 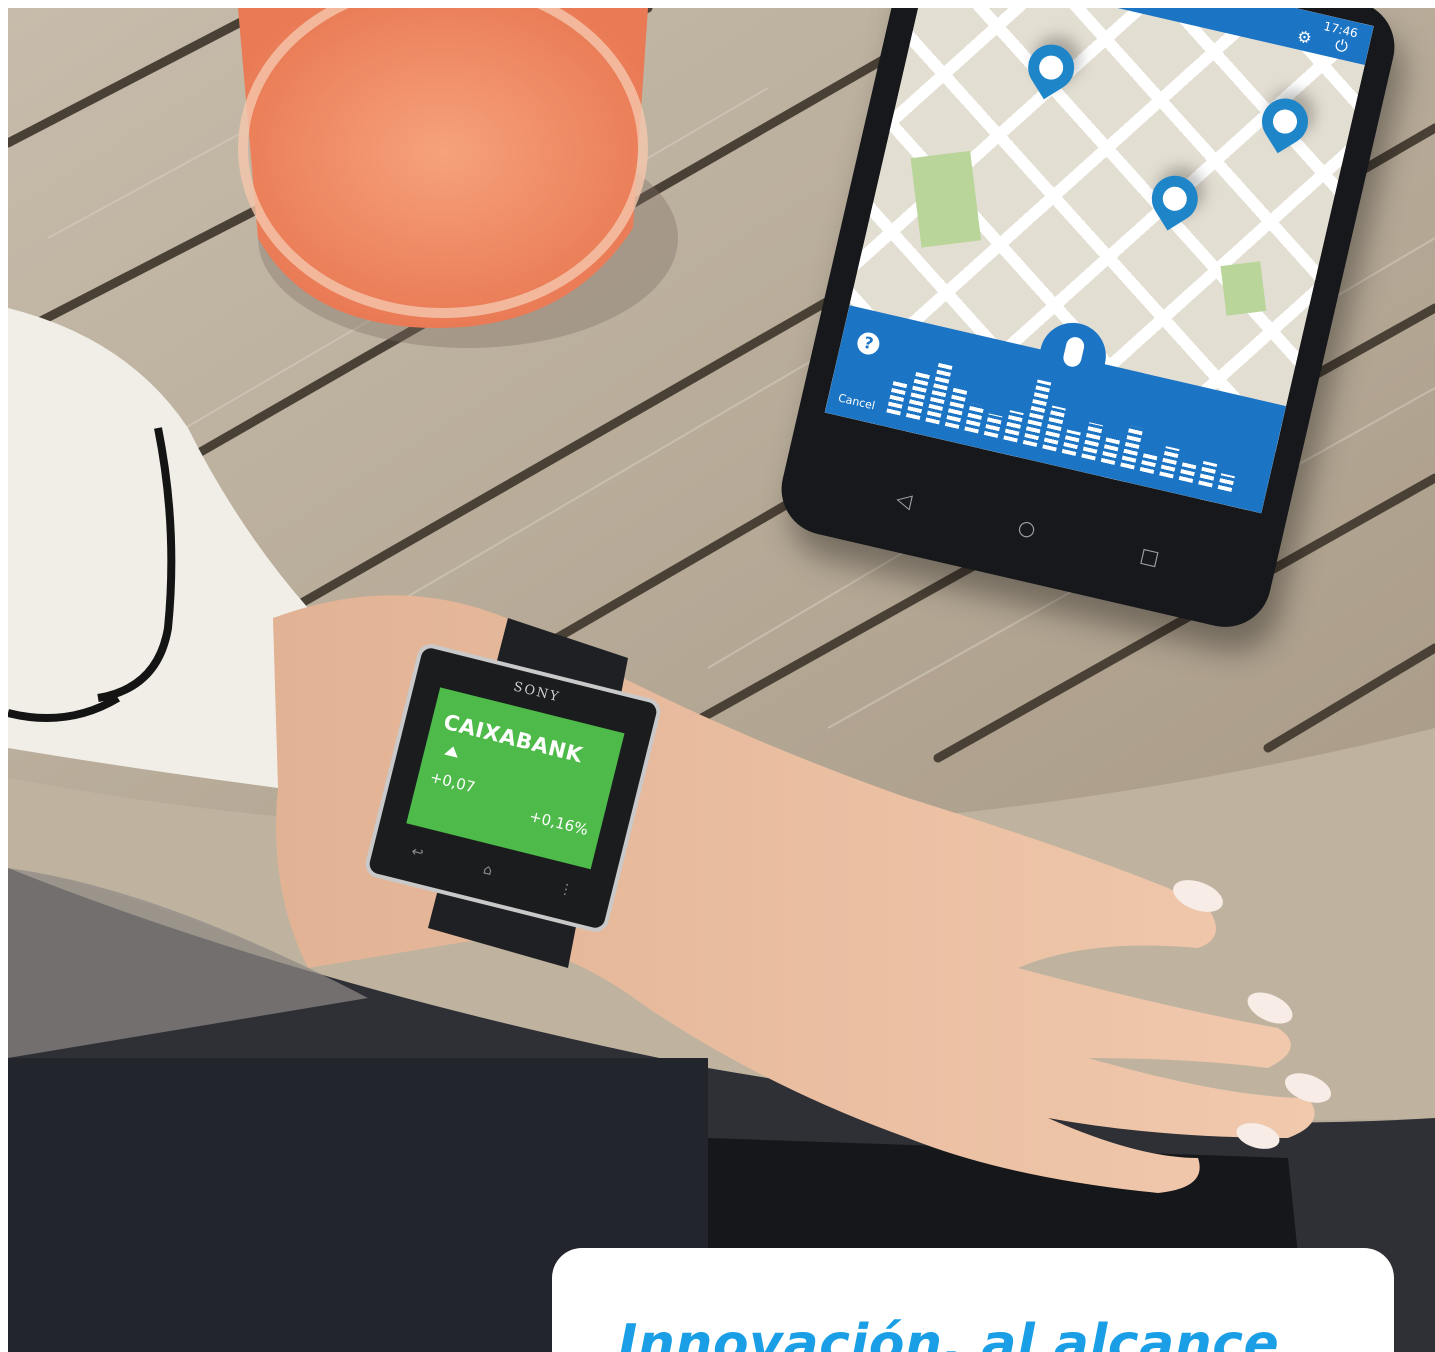 I want to click on caption-card: Innovación, al alcance, so click(x=973, y=1300).